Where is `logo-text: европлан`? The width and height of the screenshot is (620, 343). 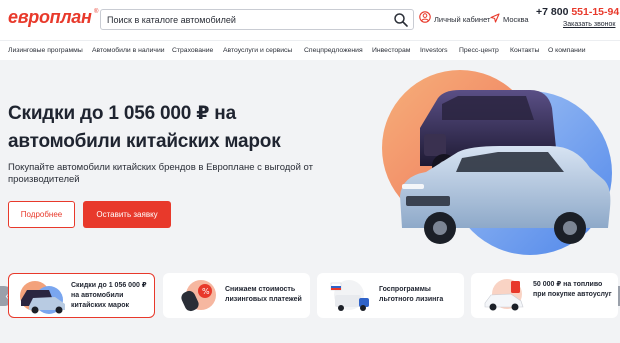
logo-text: европлан is located at coordinates (50, 17).